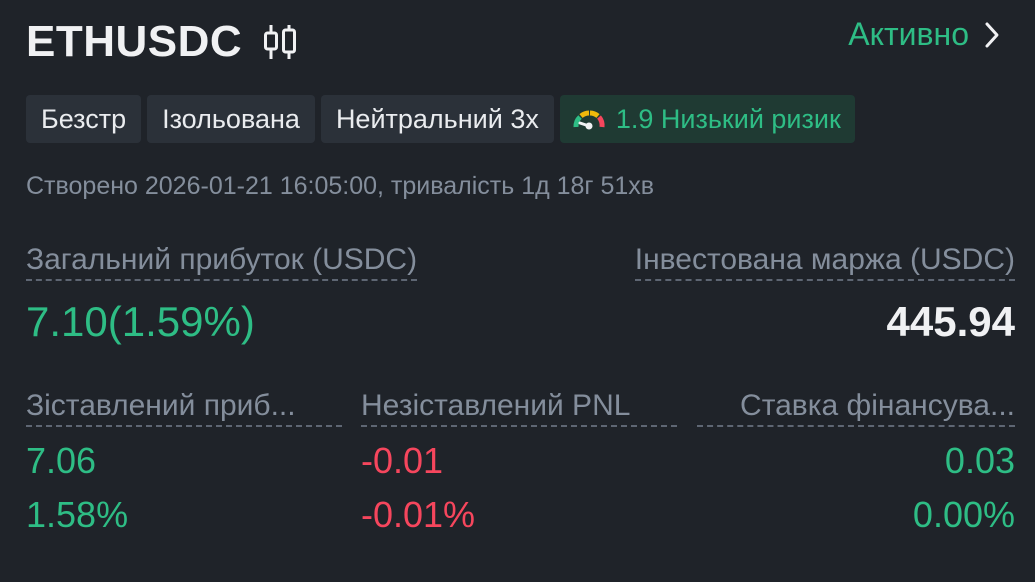  Describe the element at coordinates (963, 514) in the screenshot. I see `funding-rate-percent: 0.00%` at that location.